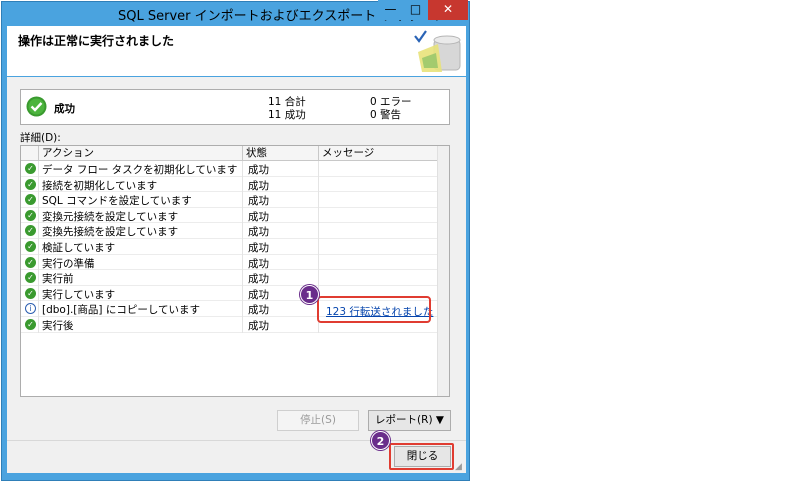  I want to click on minimize-button: —, so click(390, 10).